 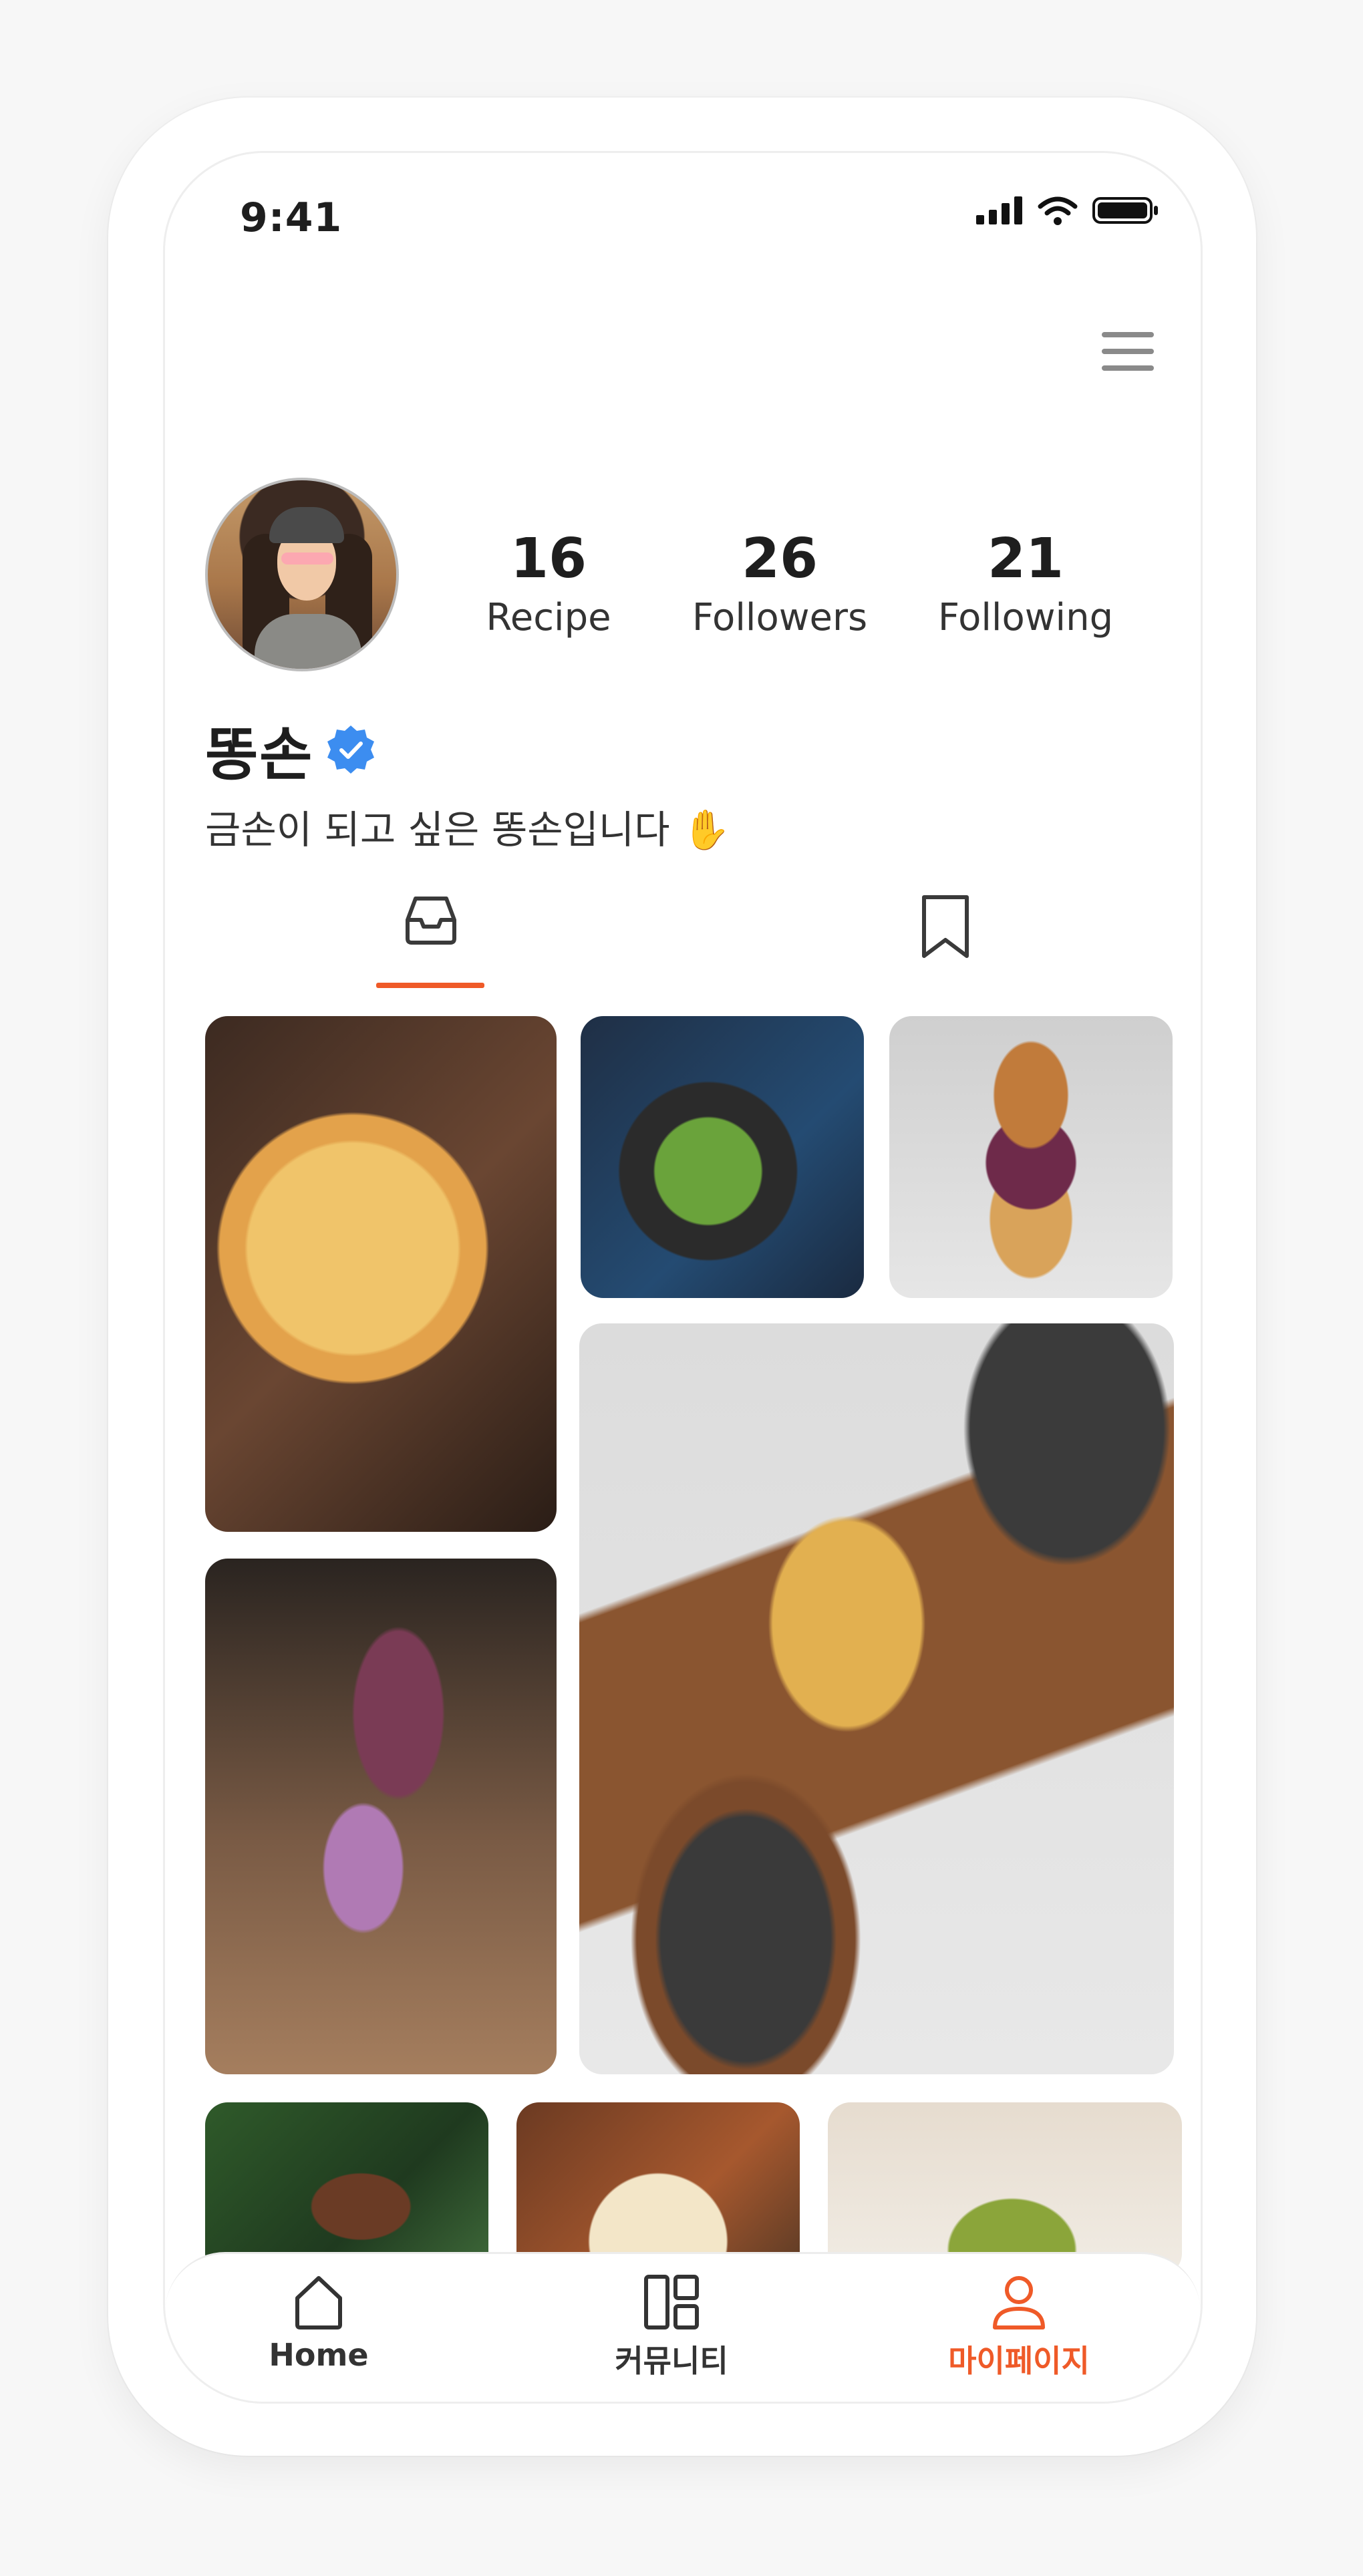 I want to click on active-tab-indicator, so click(x=430, y=985).